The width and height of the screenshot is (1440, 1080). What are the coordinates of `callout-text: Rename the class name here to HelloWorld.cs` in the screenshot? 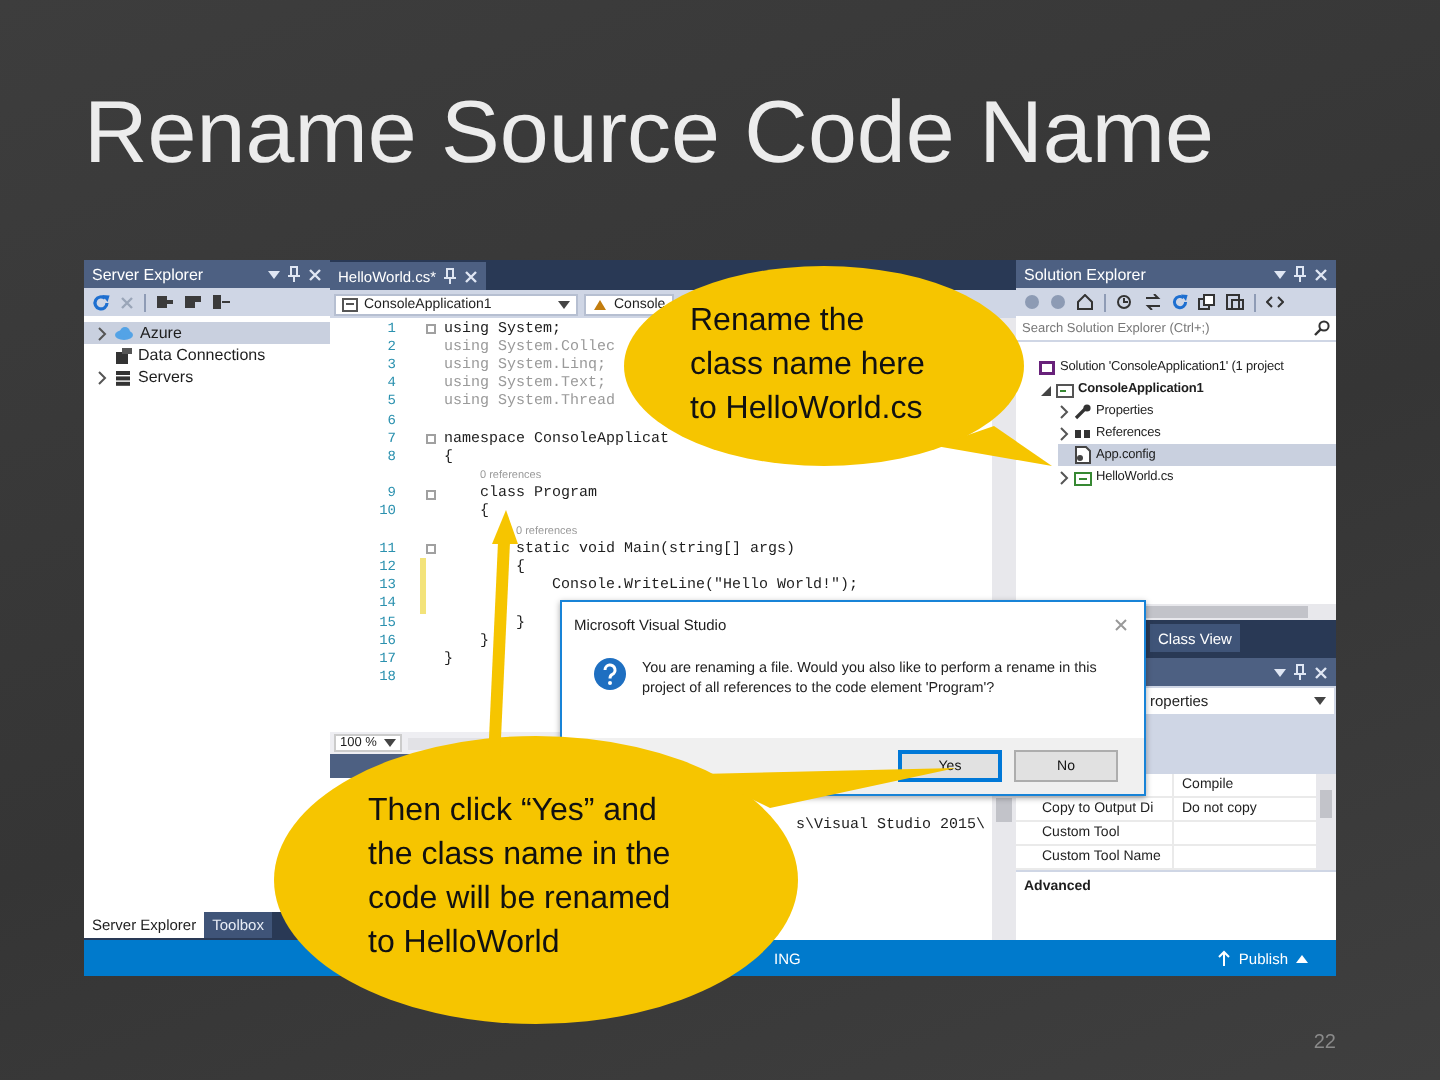 It's located at (808, 366).